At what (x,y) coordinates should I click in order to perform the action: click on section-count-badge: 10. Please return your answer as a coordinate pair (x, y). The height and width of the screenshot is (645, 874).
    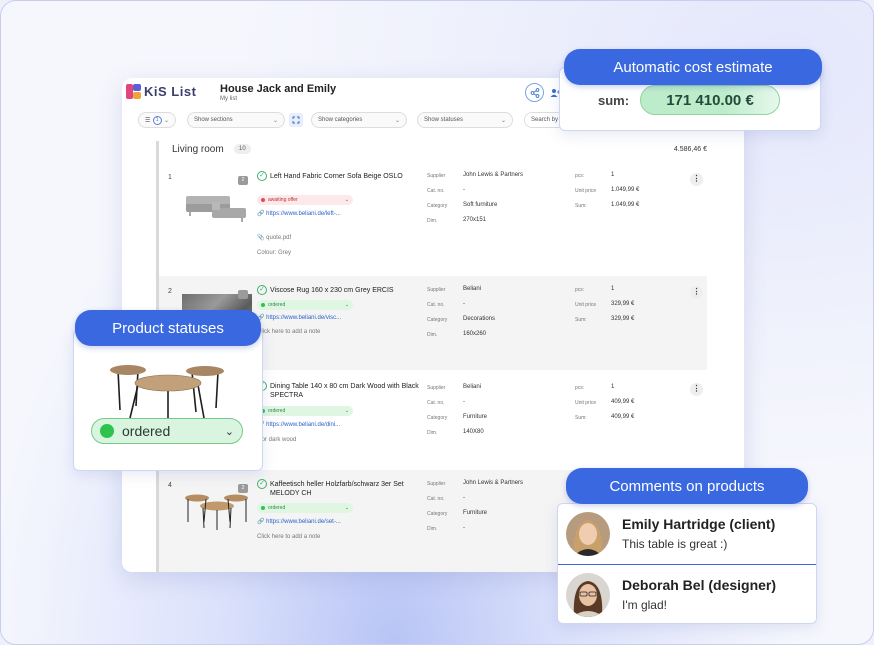
    Looking at the image, I should click on (242, 149).